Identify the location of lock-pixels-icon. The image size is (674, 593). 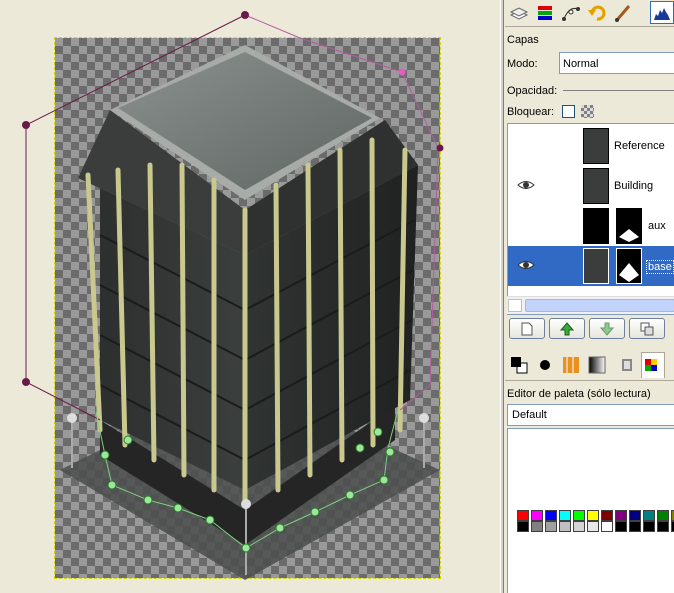
(587, 111).